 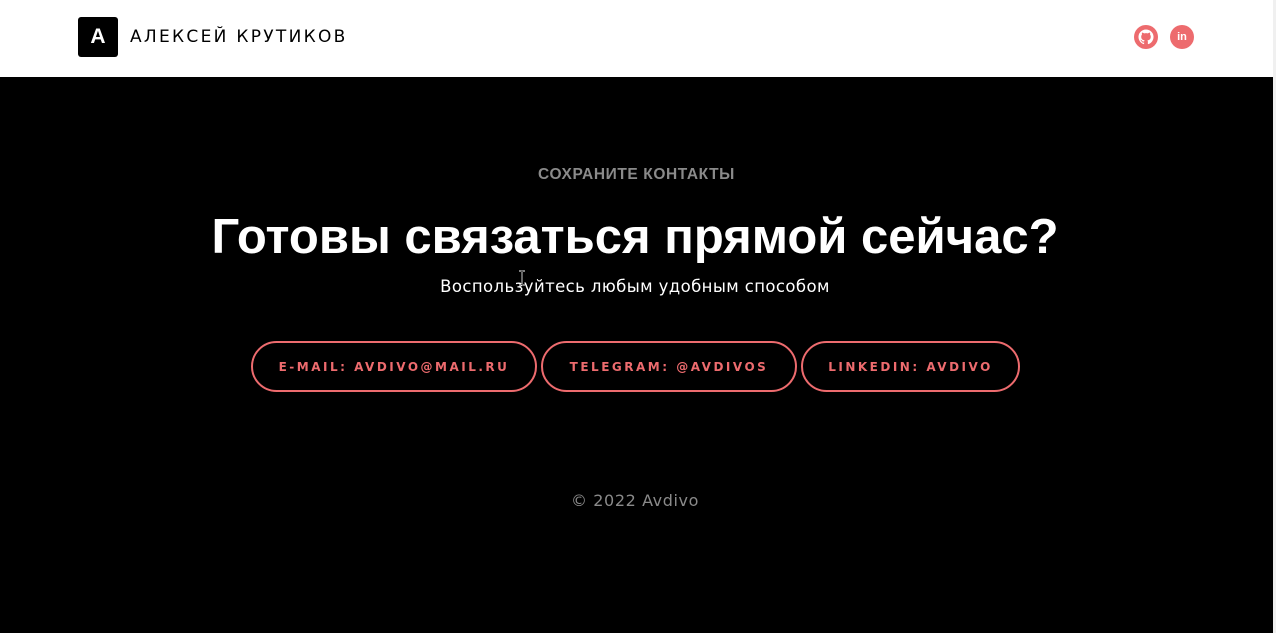 I want to click on telegram-button: TELEGRAM: @AVDIVOS, so click(x=669, y=366).